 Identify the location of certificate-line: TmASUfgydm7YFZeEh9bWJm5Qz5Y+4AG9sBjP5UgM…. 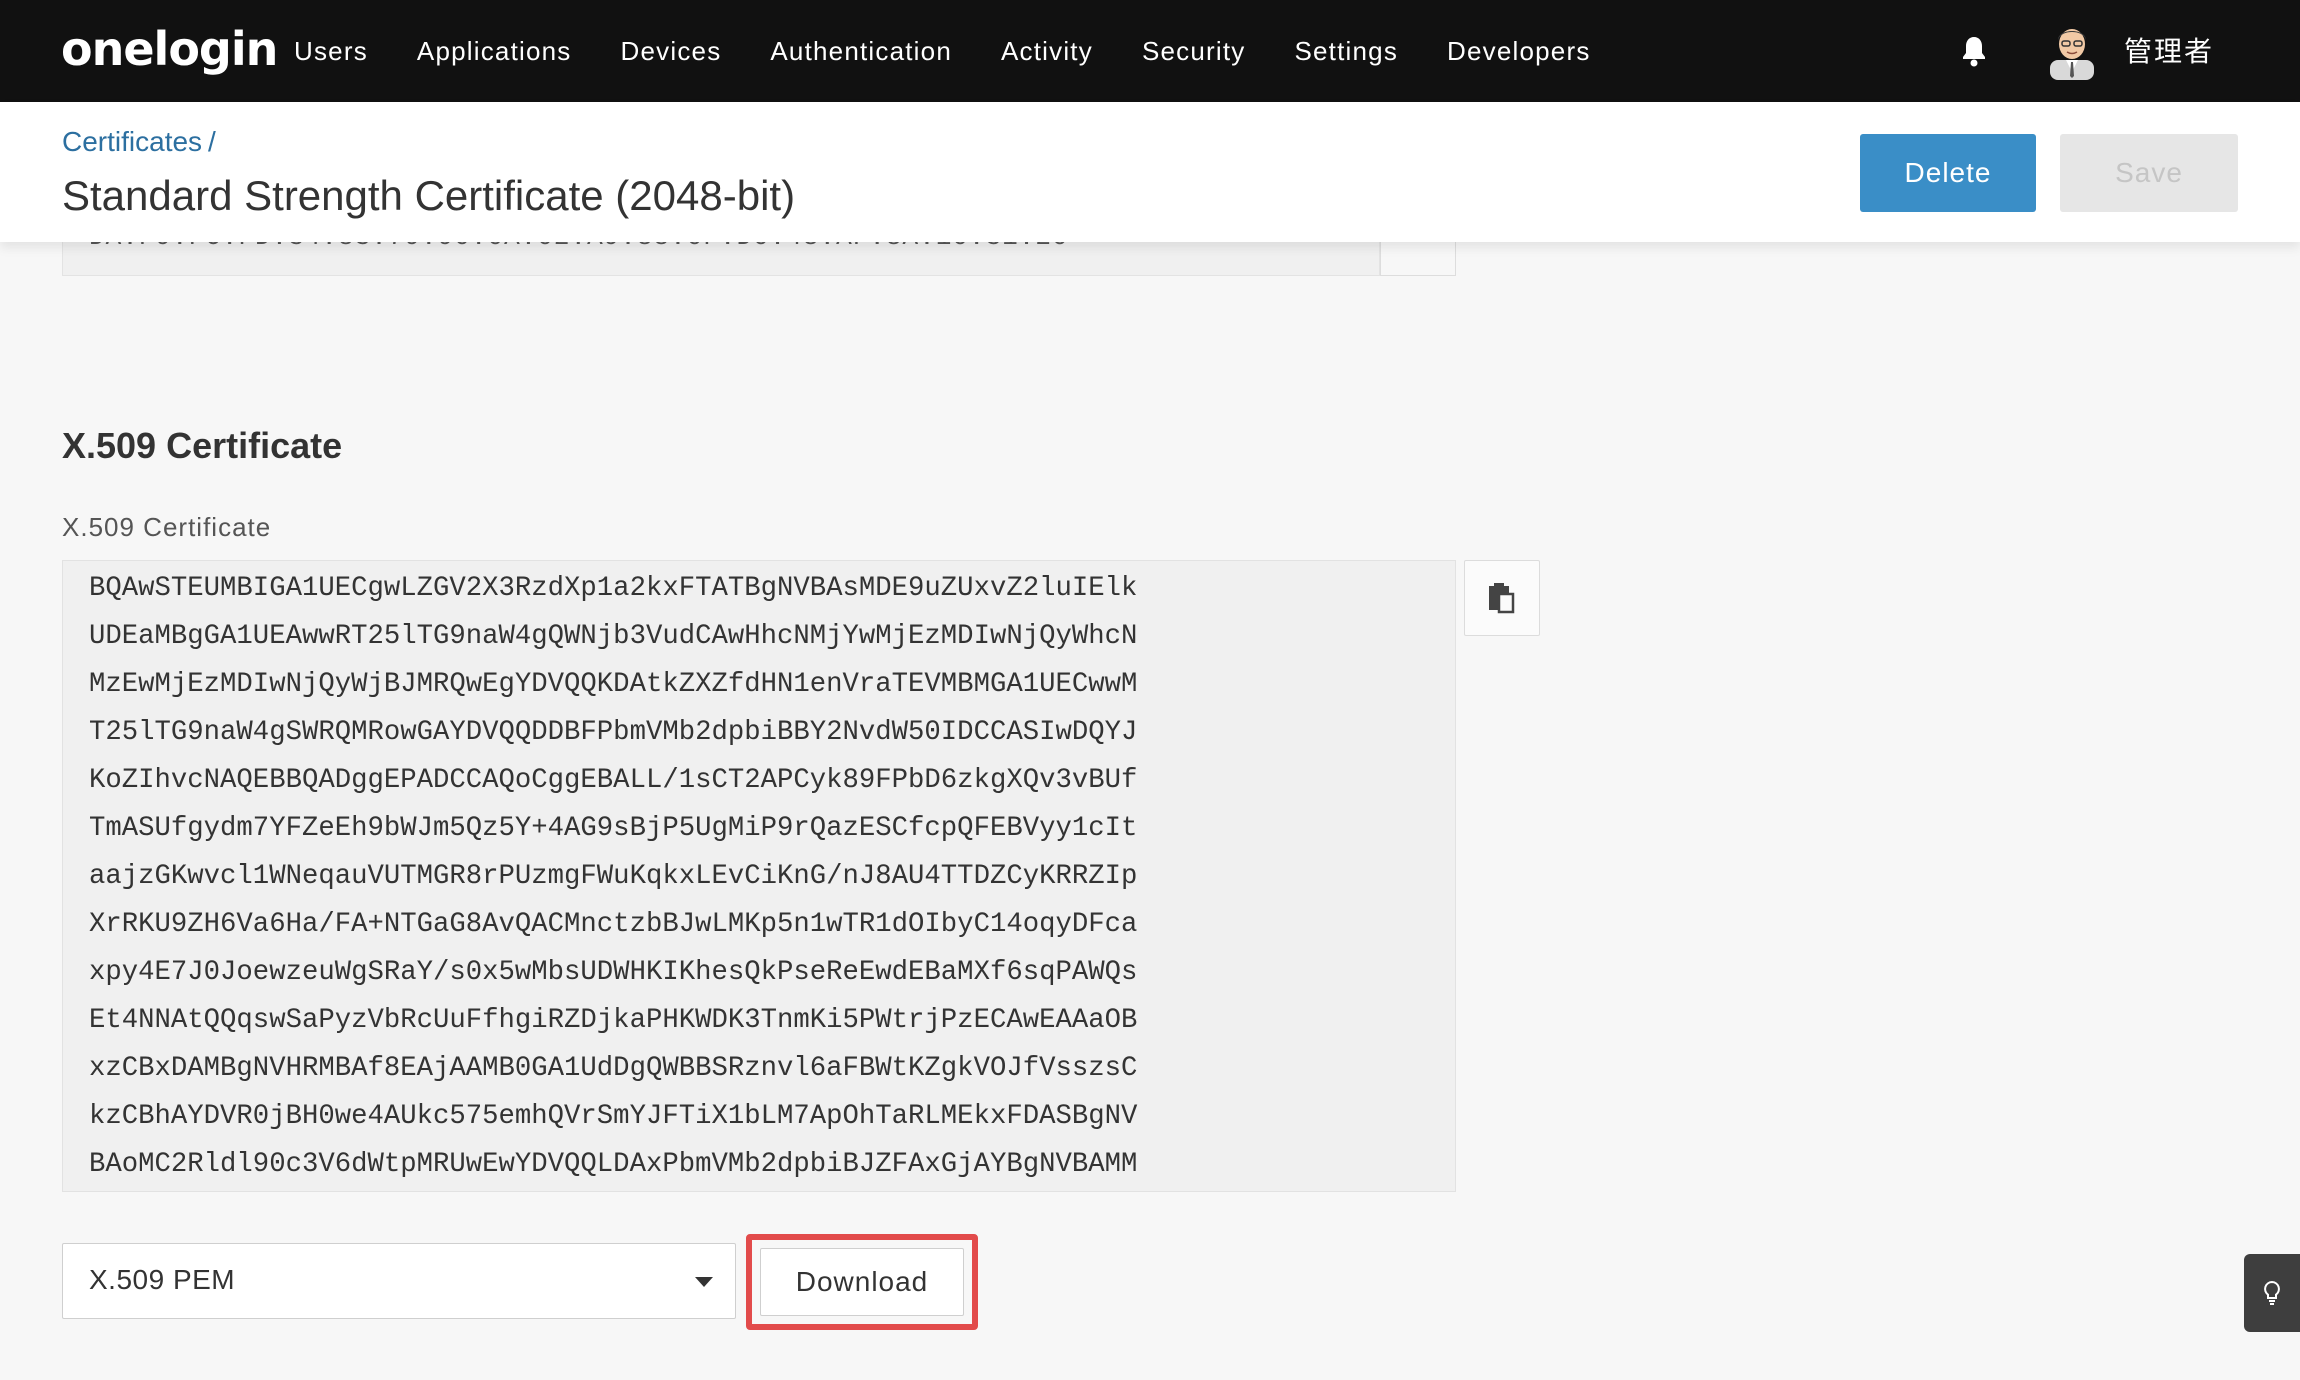
(613, 828).